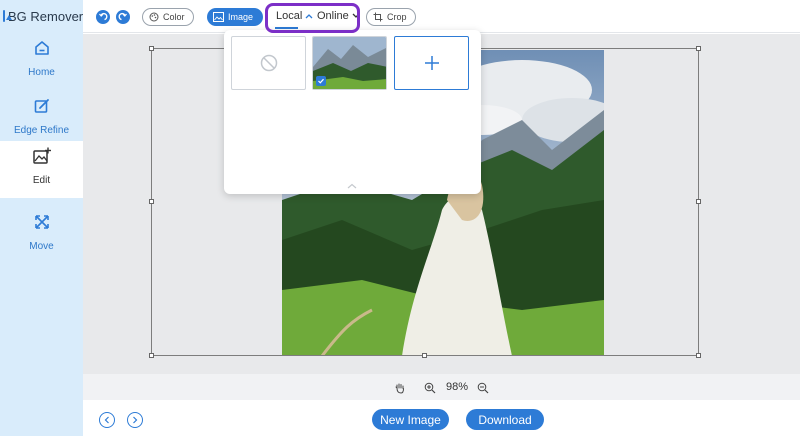 The image size is (800, 436). Describe the element at coordinates (378, 17) in the screenshot. I see `crop-icon` at that location.